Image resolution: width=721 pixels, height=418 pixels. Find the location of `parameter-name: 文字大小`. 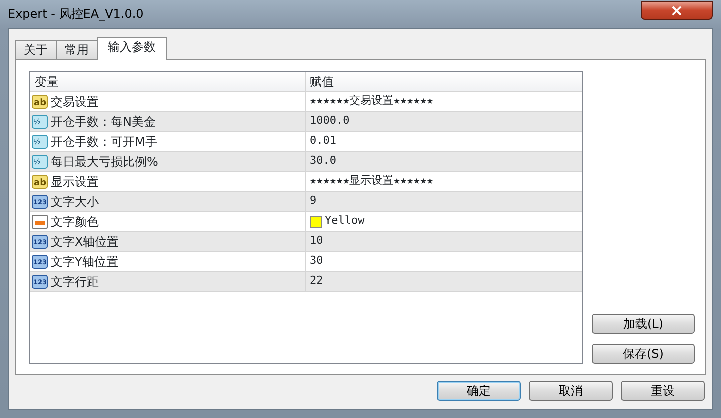

parameter-name: 文字大小 is located at coordinates (75, 202).